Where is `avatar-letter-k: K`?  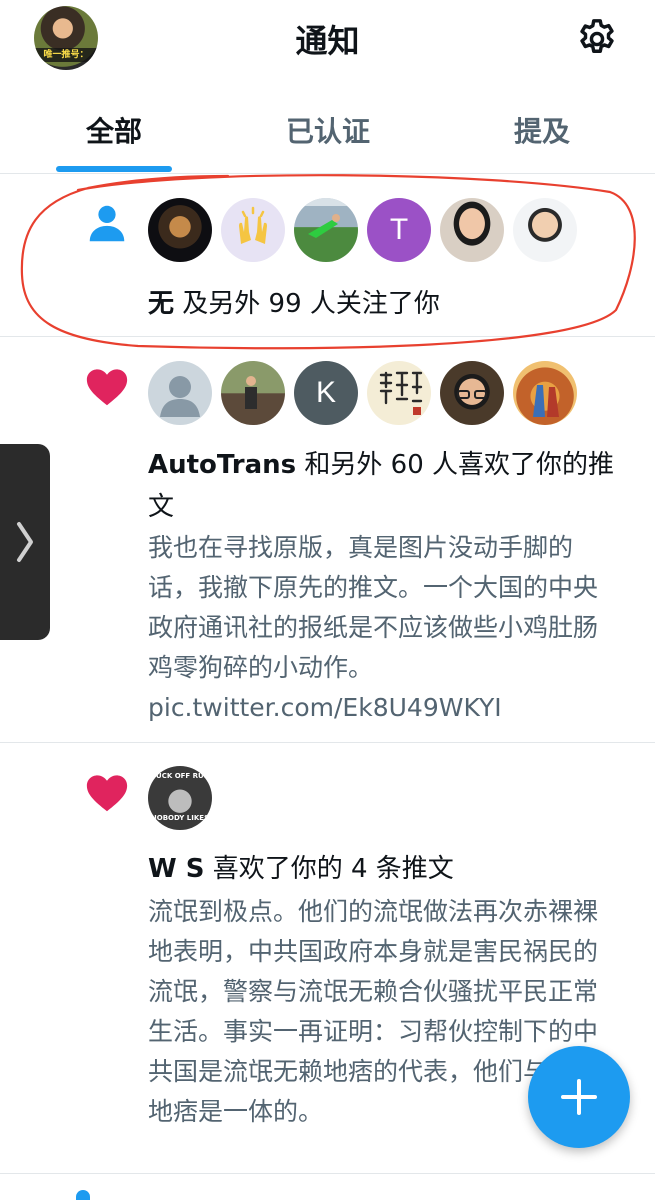
avatar-letter-k: K is located at coordinates (326, 393).